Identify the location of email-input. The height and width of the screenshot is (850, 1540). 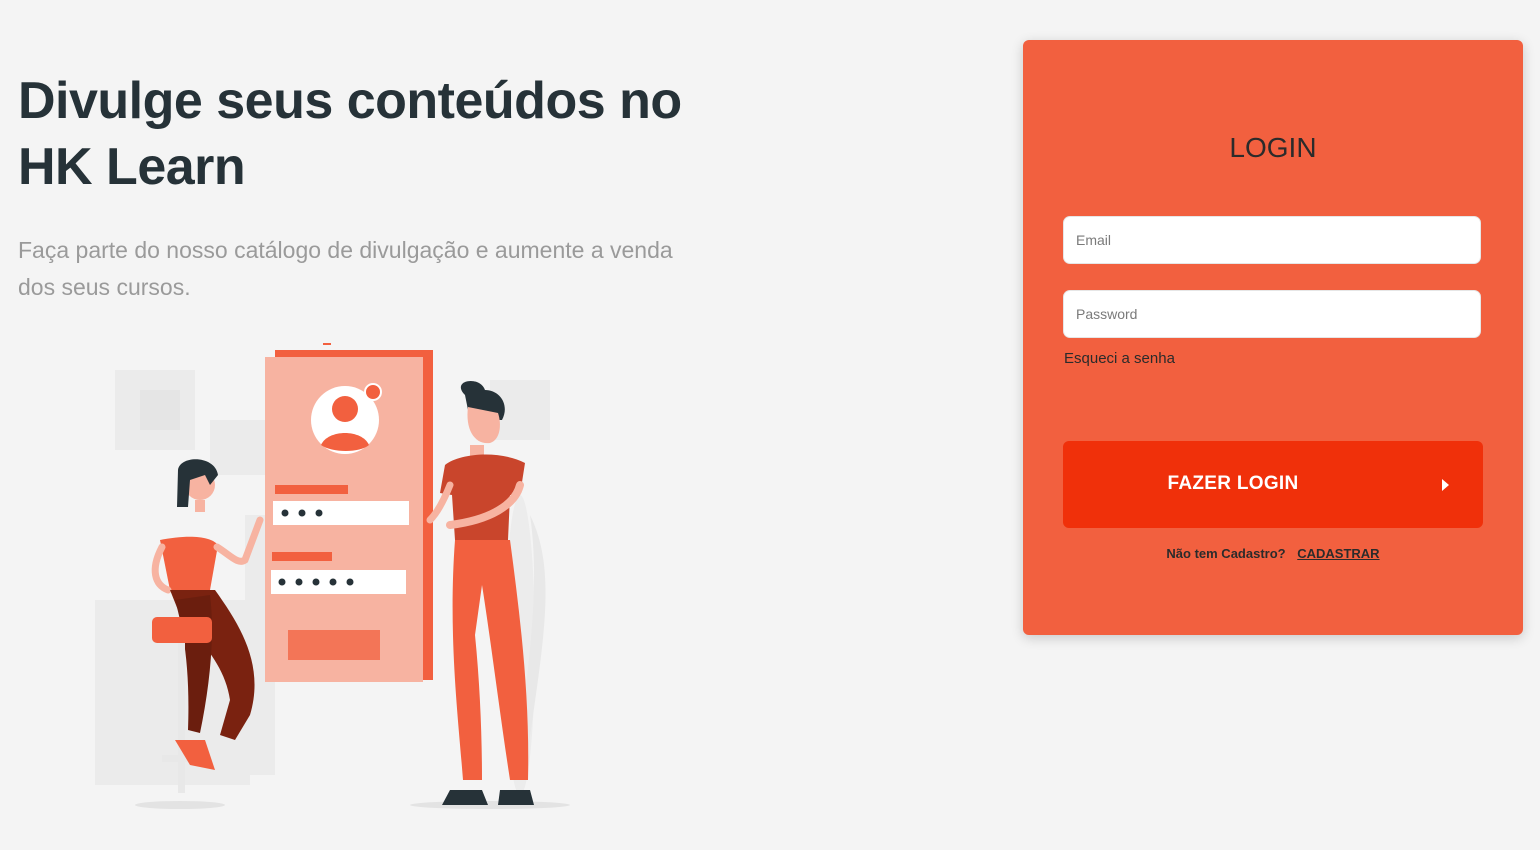
(1272, 240).